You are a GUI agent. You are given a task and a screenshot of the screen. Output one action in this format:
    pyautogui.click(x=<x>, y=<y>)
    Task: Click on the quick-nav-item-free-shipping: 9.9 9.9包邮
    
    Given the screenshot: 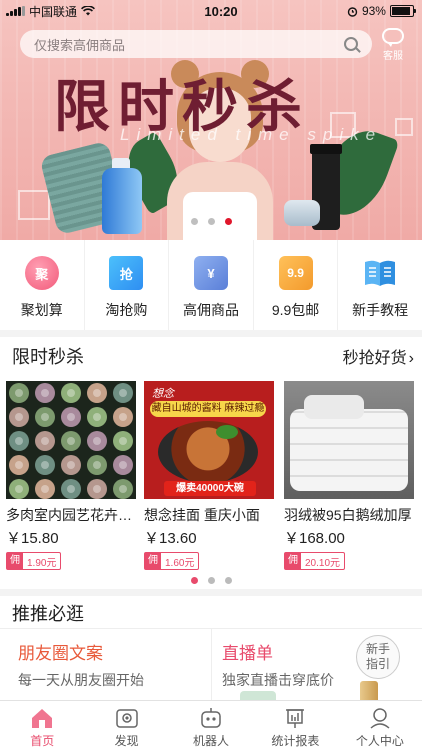 What is the action you would take?
    pyautogui.click(x=296, y=285)
    